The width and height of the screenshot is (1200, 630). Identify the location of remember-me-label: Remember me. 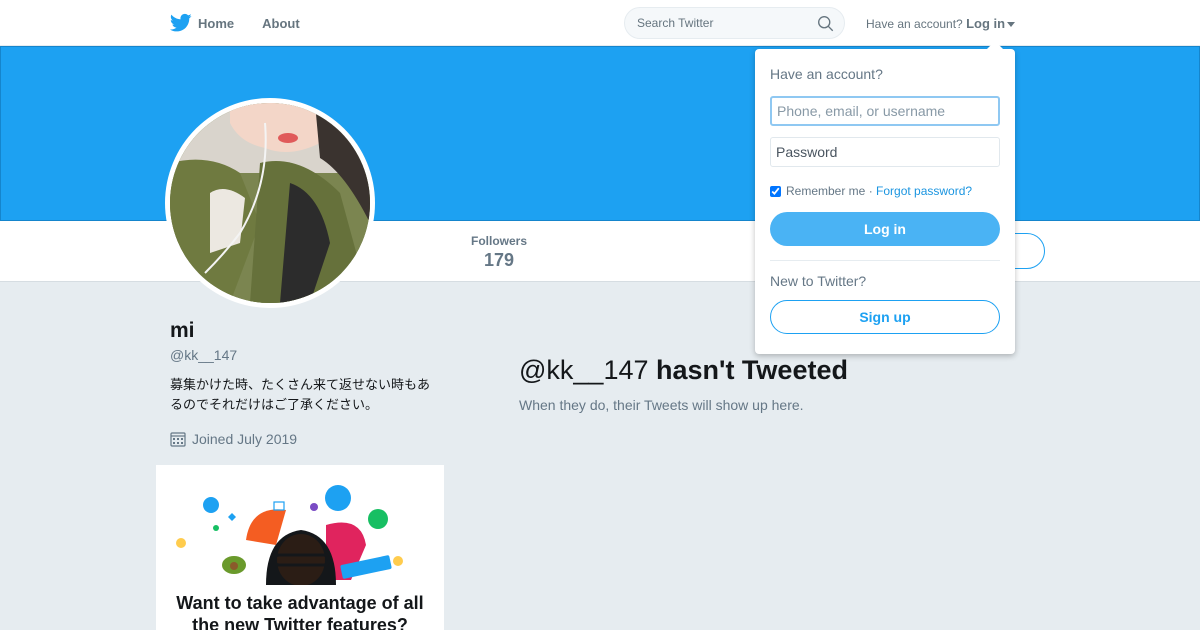
(825, 191).